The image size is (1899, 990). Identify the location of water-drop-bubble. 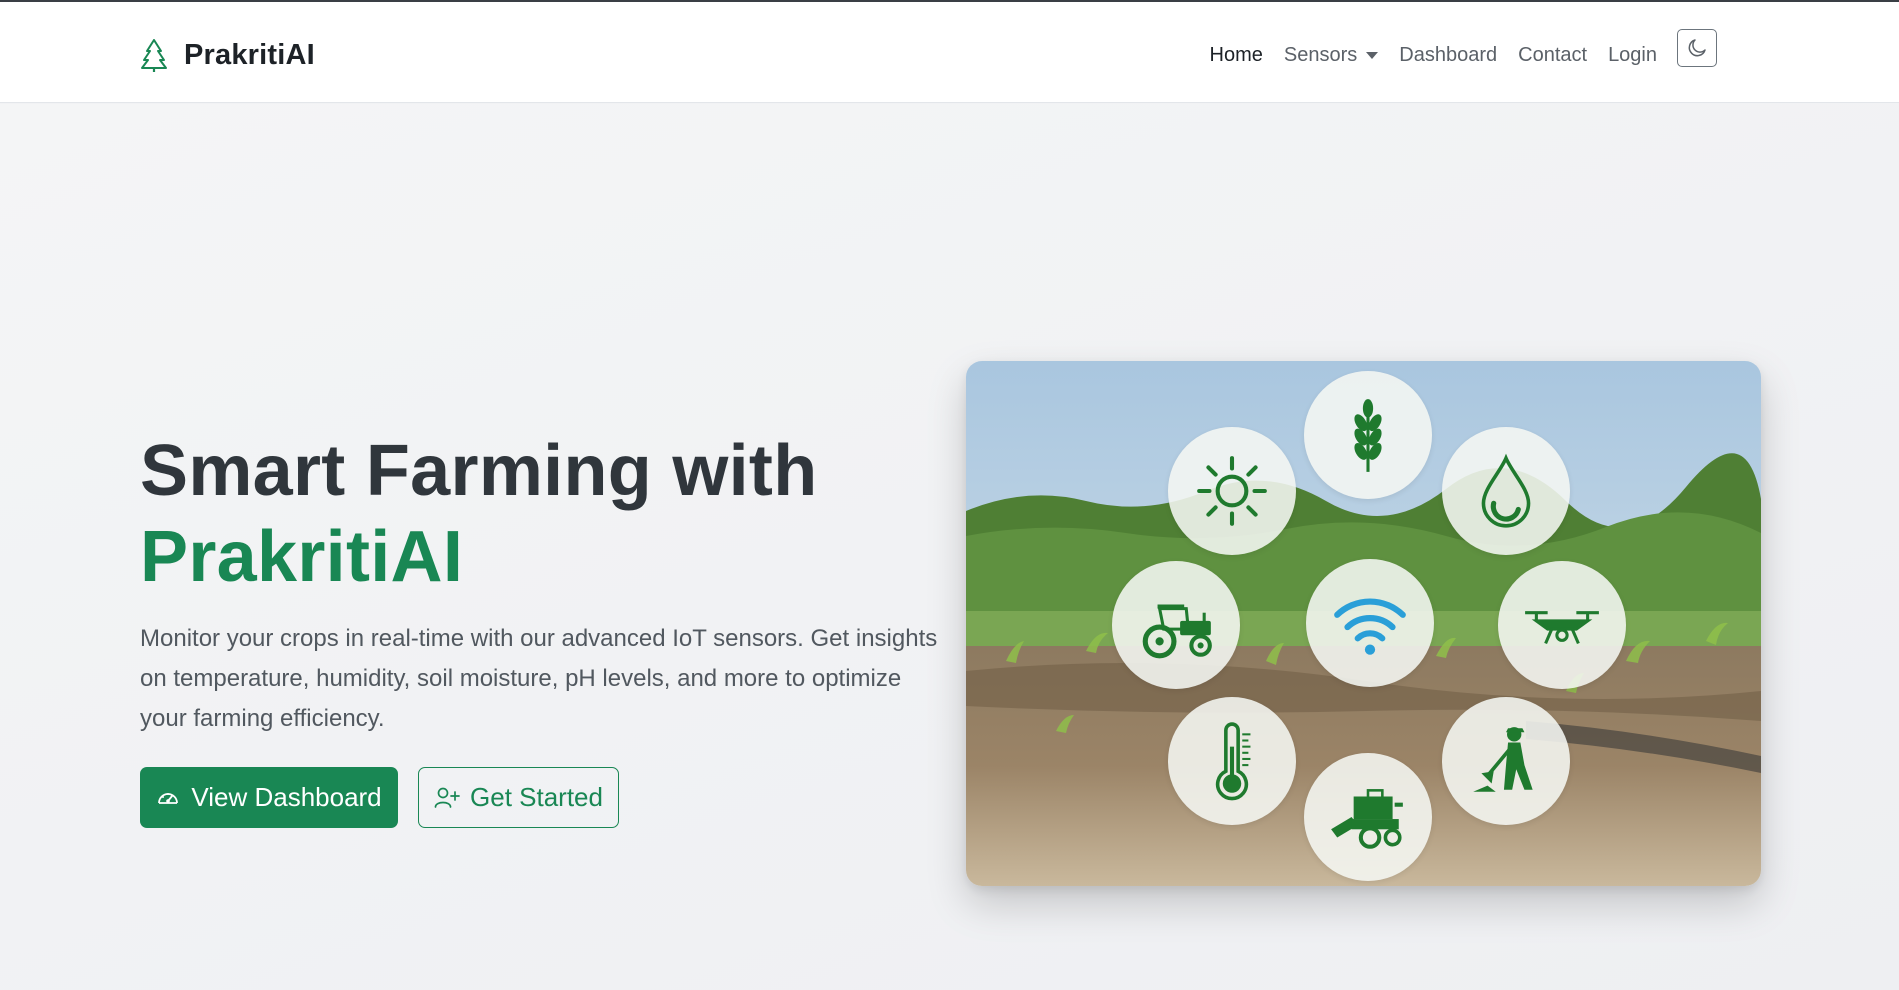
(1506, 491).